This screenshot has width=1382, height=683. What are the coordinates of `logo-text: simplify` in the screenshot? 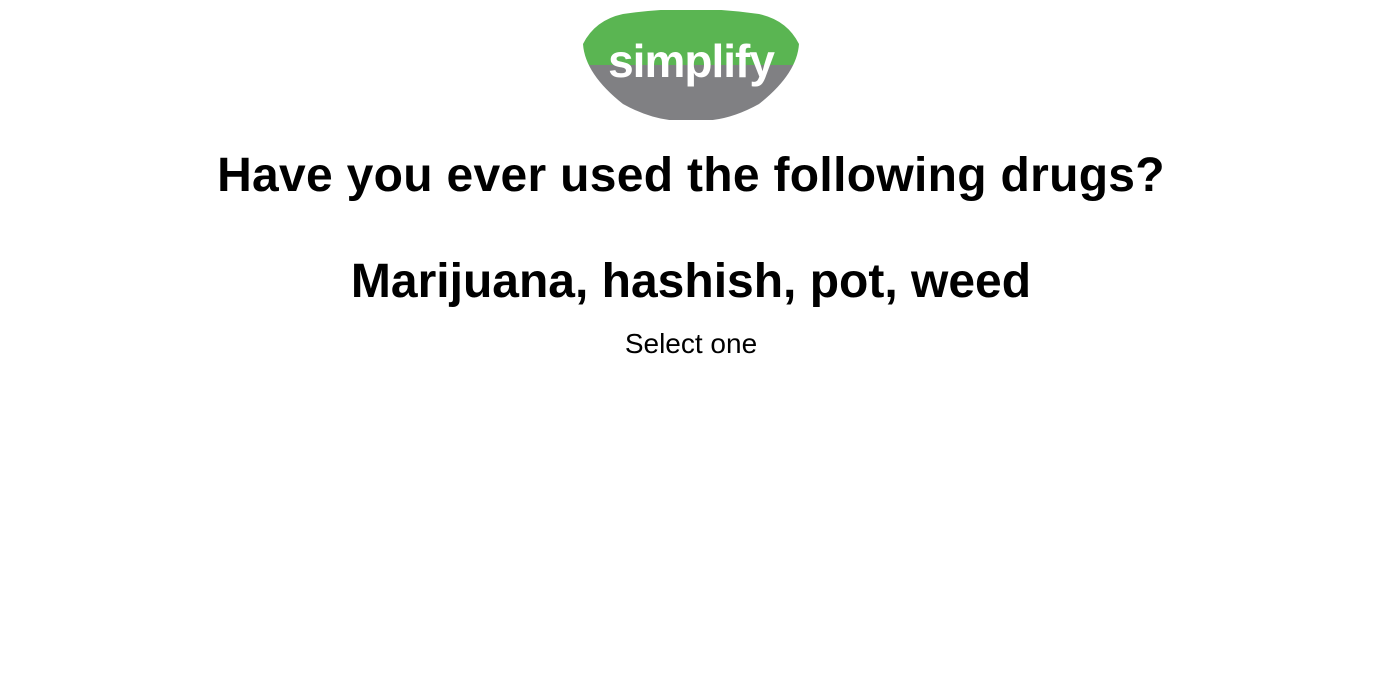 It's located at (691, 61).